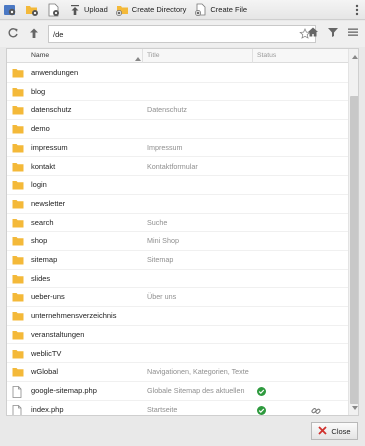  What do you see at coordinates (122, 9) in the screenshot?
I see `new-folder-icon` at bounding box center [122, 9].